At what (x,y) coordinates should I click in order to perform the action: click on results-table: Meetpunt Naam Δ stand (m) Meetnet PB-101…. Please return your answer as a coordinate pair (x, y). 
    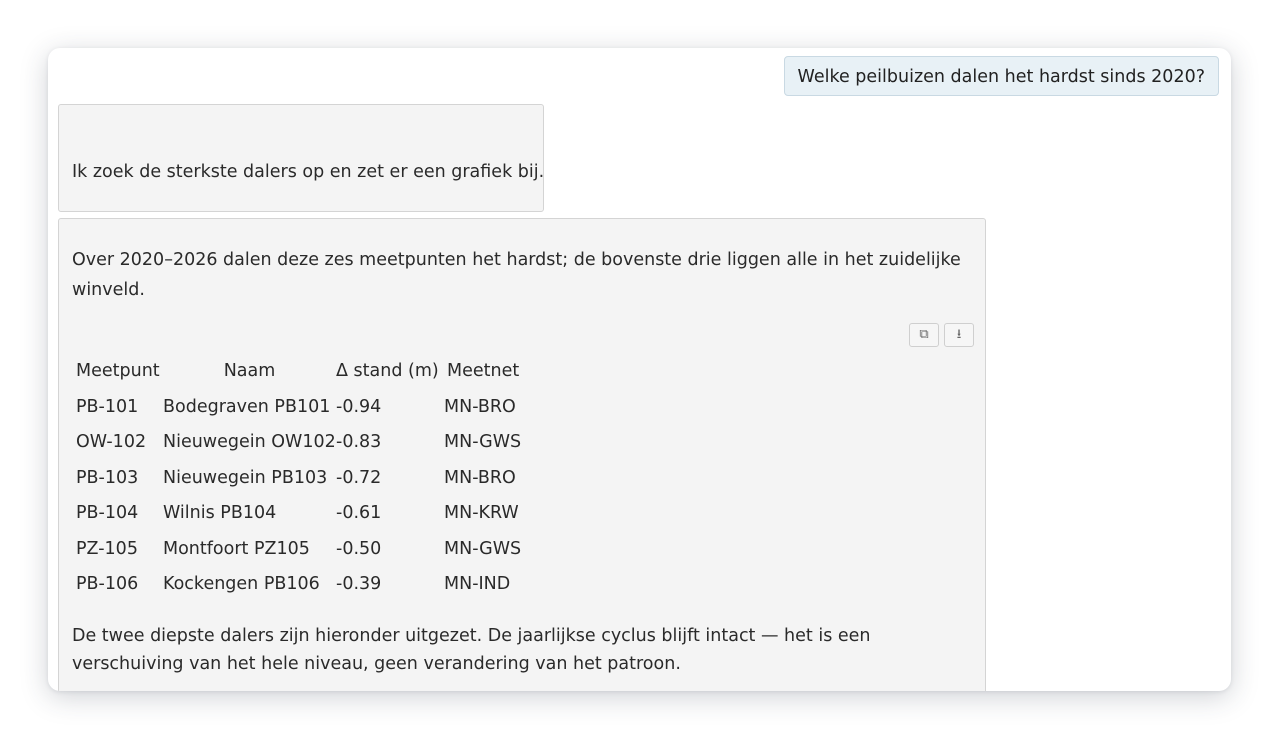
    Looking at the image, I should click on (311, 477).